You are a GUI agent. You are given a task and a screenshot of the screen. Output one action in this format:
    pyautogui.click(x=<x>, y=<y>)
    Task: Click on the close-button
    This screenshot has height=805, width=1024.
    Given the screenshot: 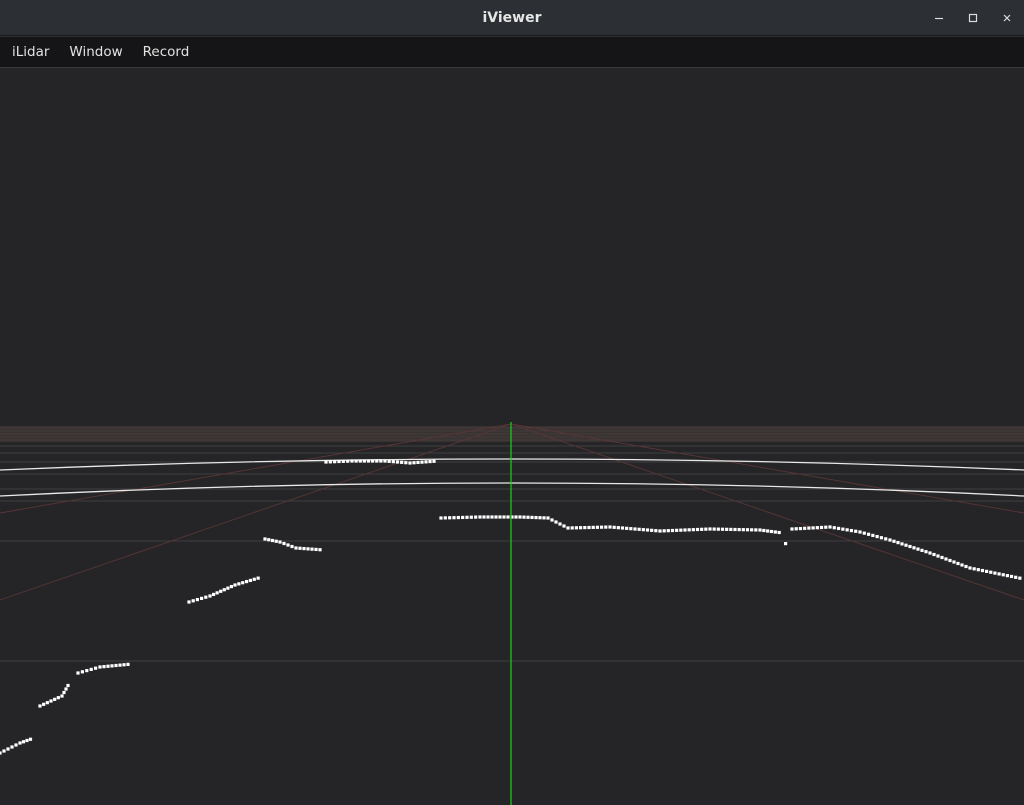 What is the action you would take?
    pyautogui.click(x=1007, y=18)
    